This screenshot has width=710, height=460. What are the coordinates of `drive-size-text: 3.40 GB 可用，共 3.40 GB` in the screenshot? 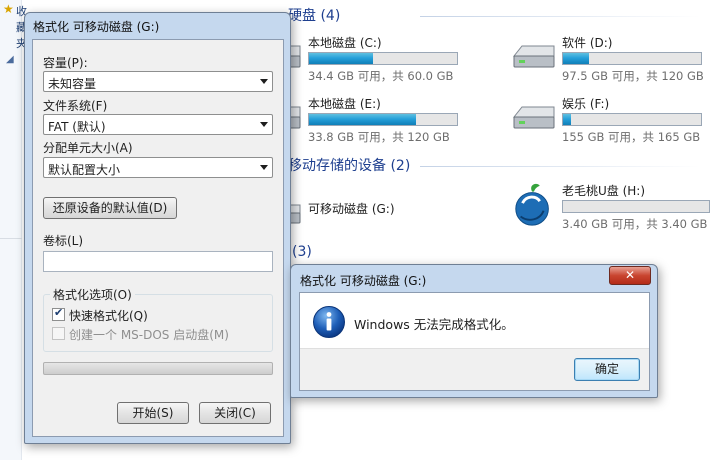 It's located at (635, 224).